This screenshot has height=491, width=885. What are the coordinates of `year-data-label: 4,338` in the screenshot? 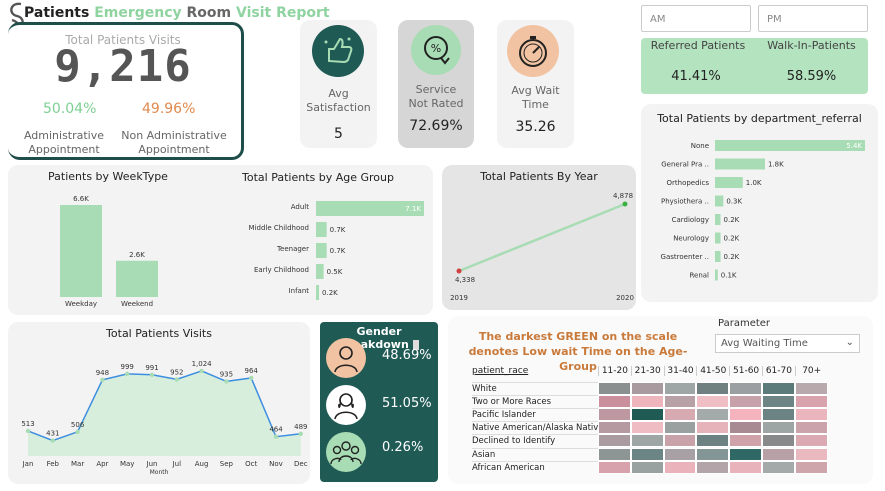 It's located at (465, 280).